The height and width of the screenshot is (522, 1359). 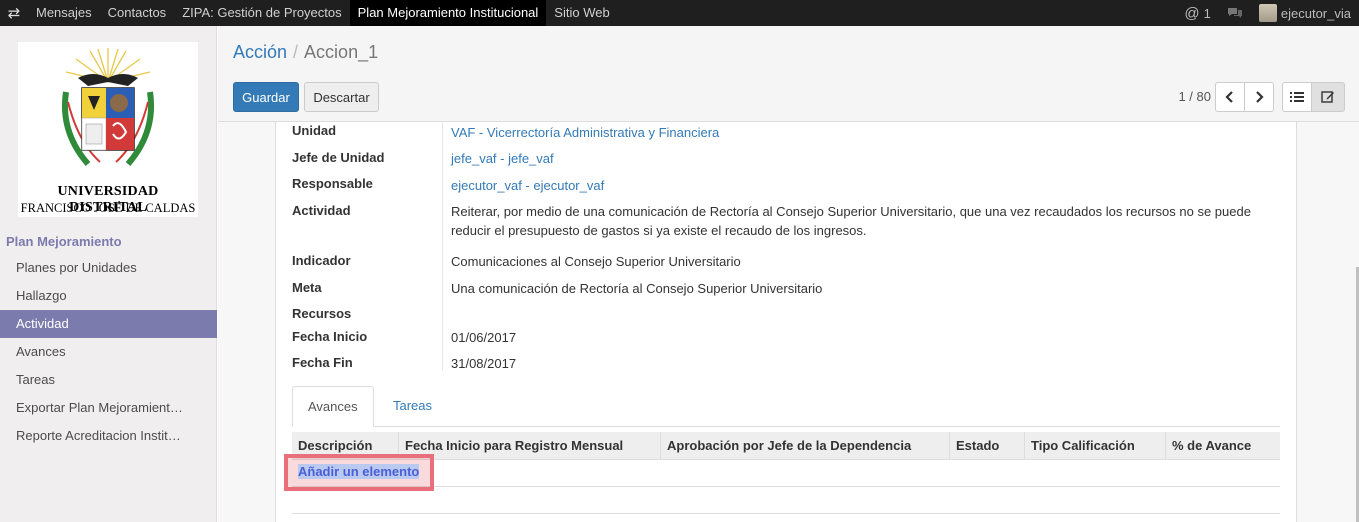 I want to click on indicador-label: Indicador, so click(x=321, y=260).